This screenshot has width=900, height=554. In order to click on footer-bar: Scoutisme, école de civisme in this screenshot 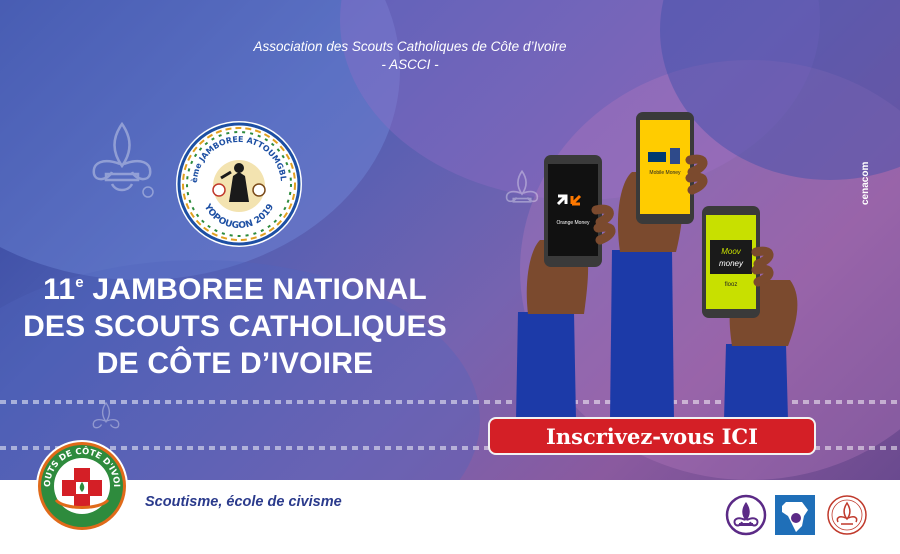, I will do `click(450, 517)`.